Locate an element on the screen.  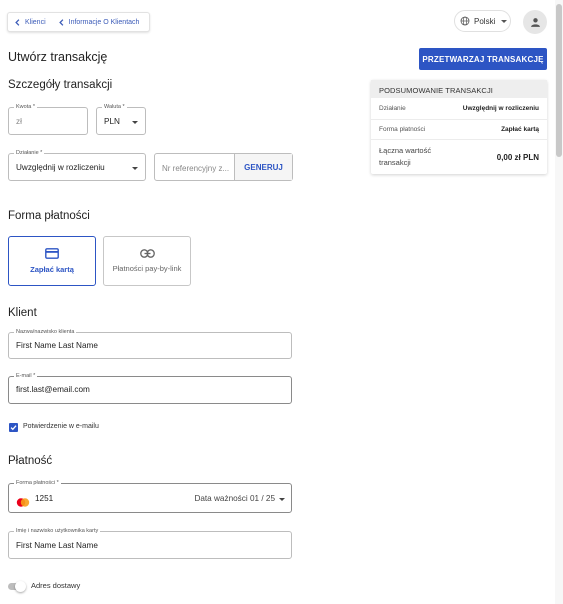
summary-row-label: Forma płatności is located at coordinates (402, 129).